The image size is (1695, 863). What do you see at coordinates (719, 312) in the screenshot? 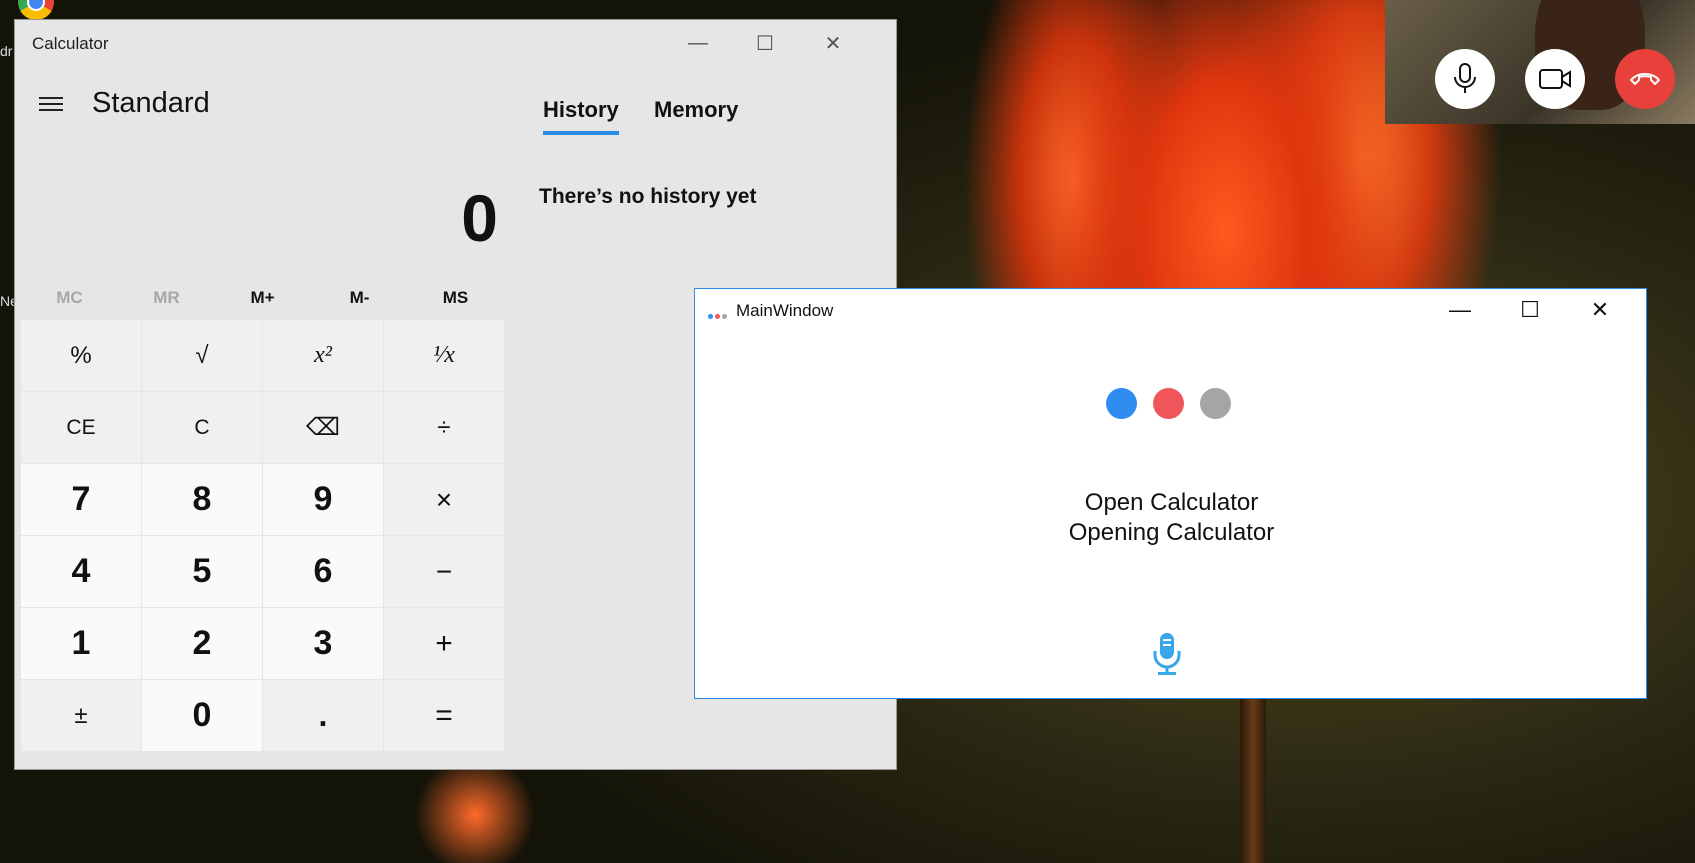
I see `app-logo-icon` at bounding box center [719, 312].